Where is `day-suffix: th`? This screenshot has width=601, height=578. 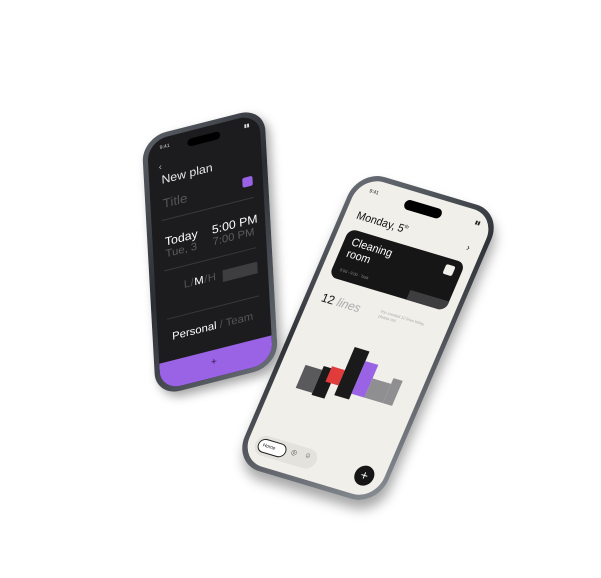 day-suffix: th is located at coordinates (406, 227).